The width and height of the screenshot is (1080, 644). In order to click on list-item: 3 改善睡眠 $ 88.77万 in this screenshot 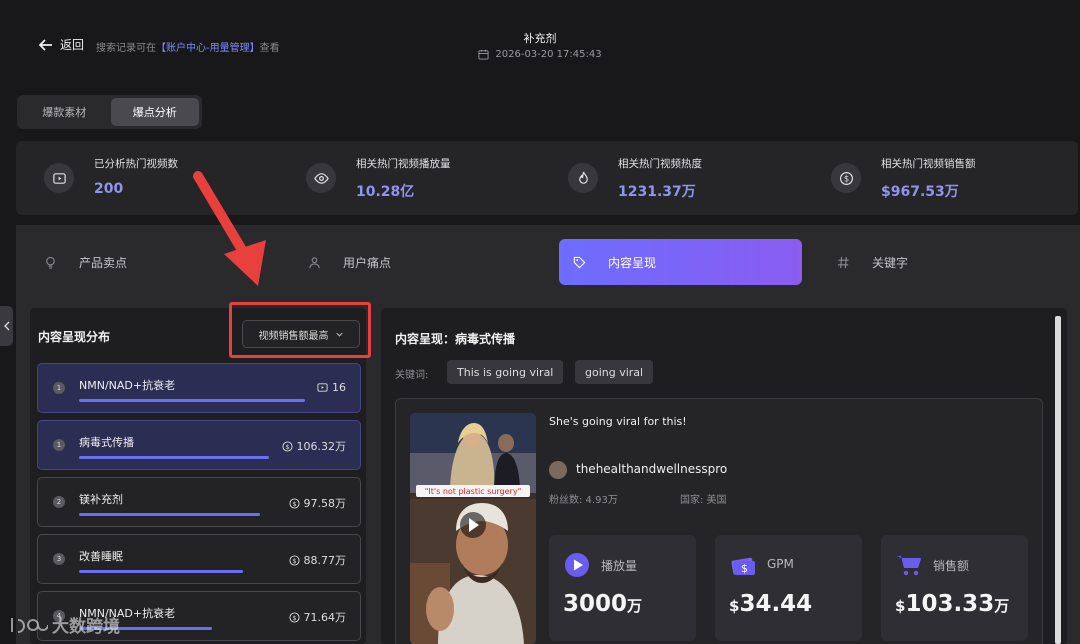, I will do `click(199, 559)`.